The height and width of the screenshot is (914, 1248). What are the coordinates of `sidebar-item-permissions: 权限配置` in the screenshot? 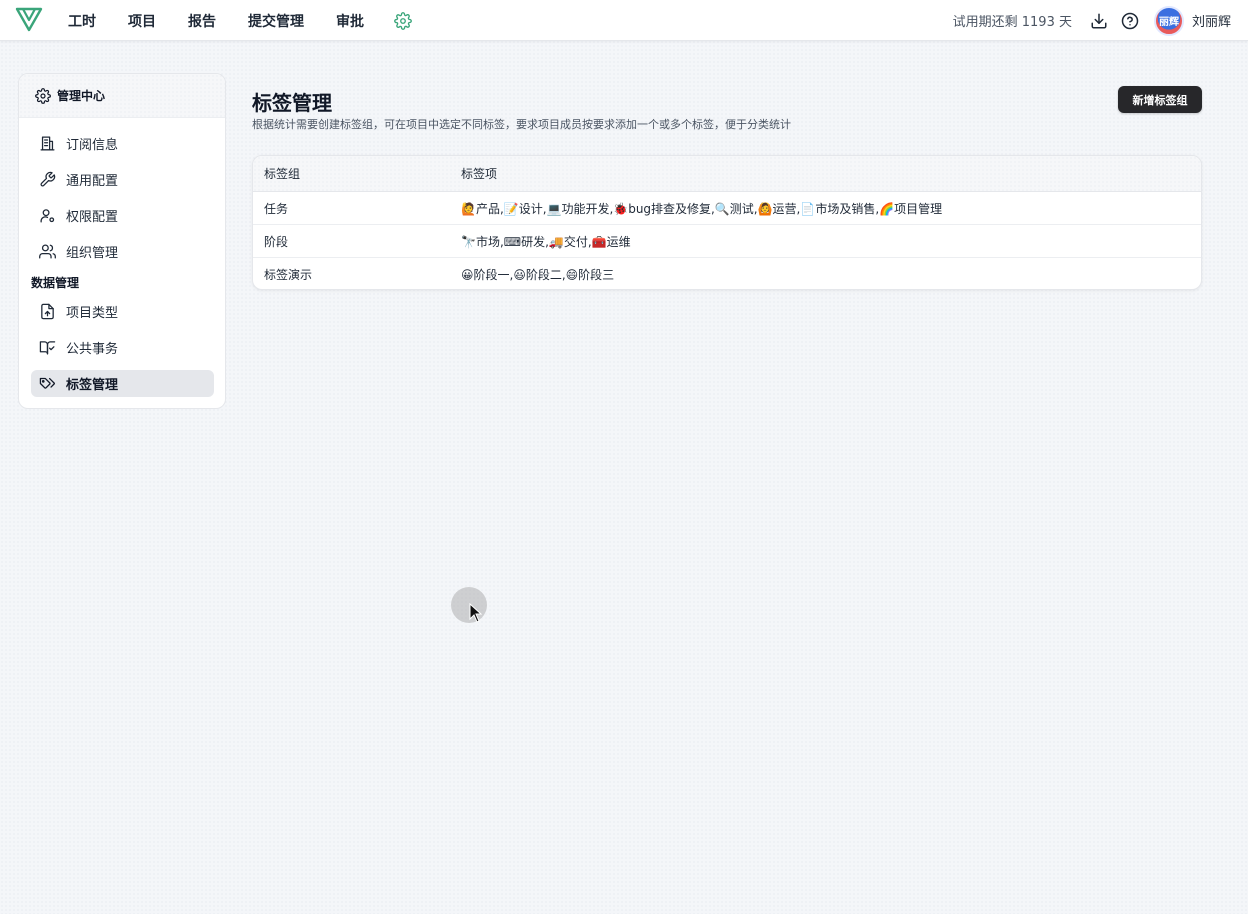 It's located at (122, 215).